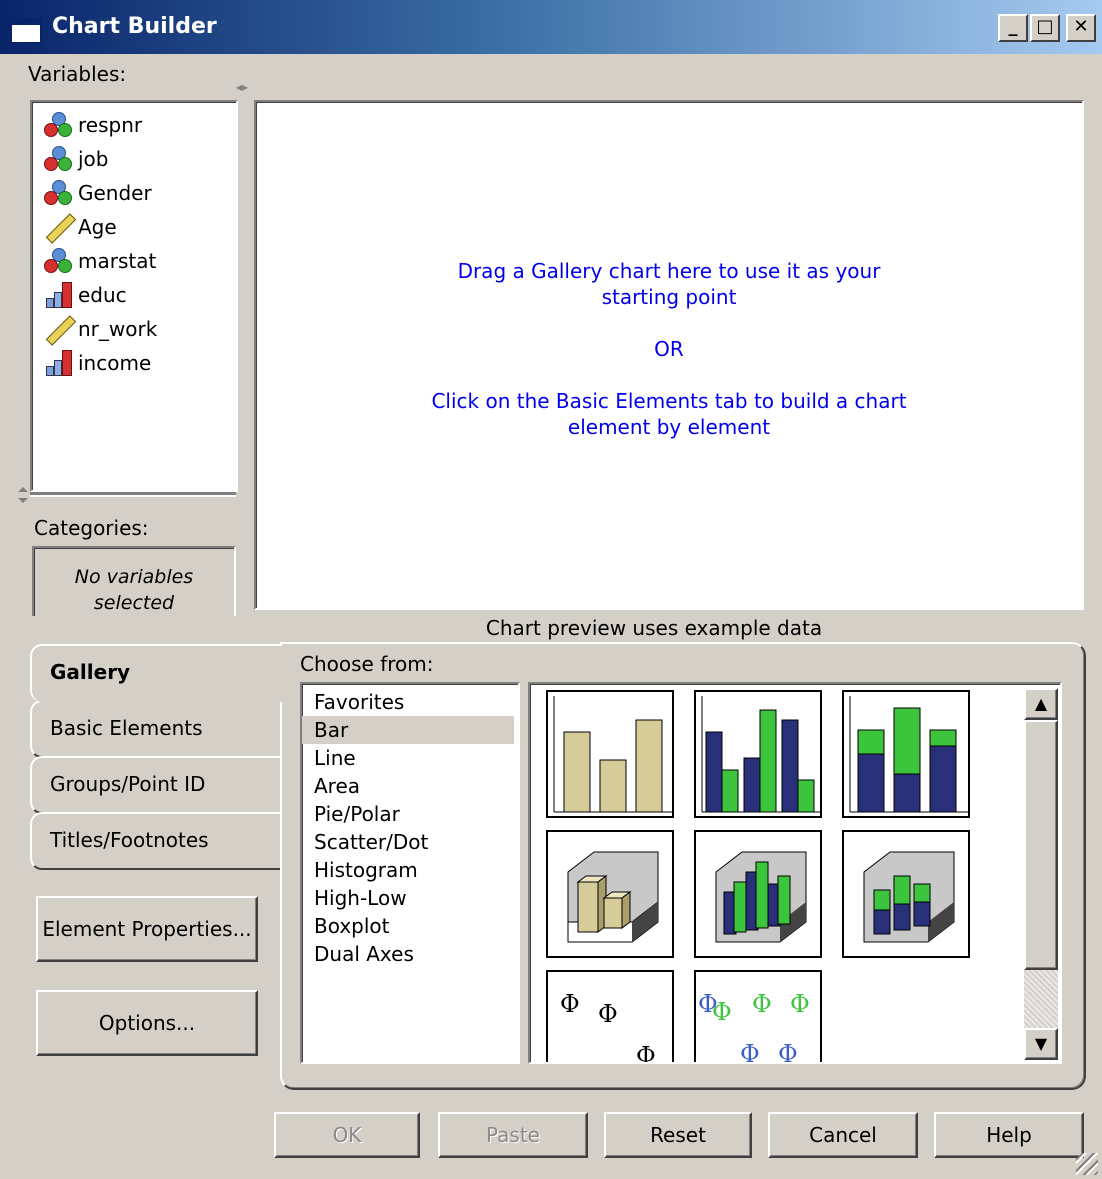 Image resolution: width=1102 pixels, height=1179 pixels. What do you see at coordinates (90, 672) in the screenshot?
I see `tab-label: Gallery` at bounding box center [90, 672].